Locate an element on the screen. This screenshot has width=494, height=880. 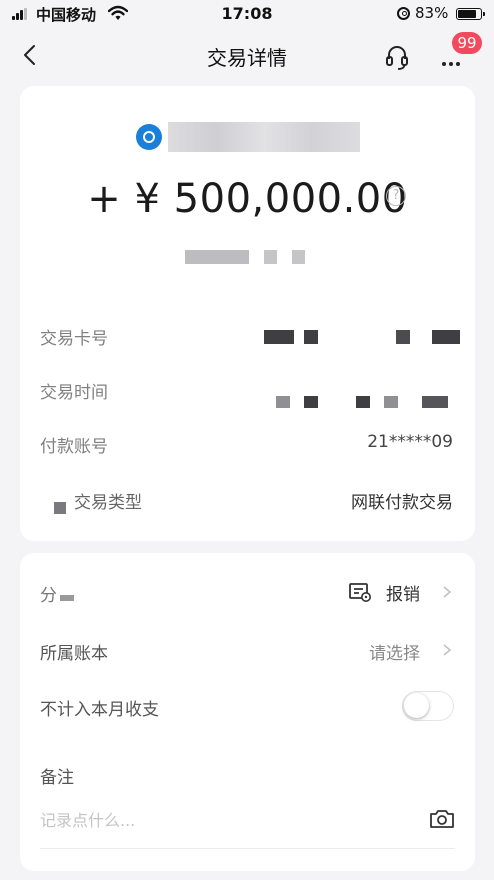
exclude-toggle is located at coordinates (428, 706).